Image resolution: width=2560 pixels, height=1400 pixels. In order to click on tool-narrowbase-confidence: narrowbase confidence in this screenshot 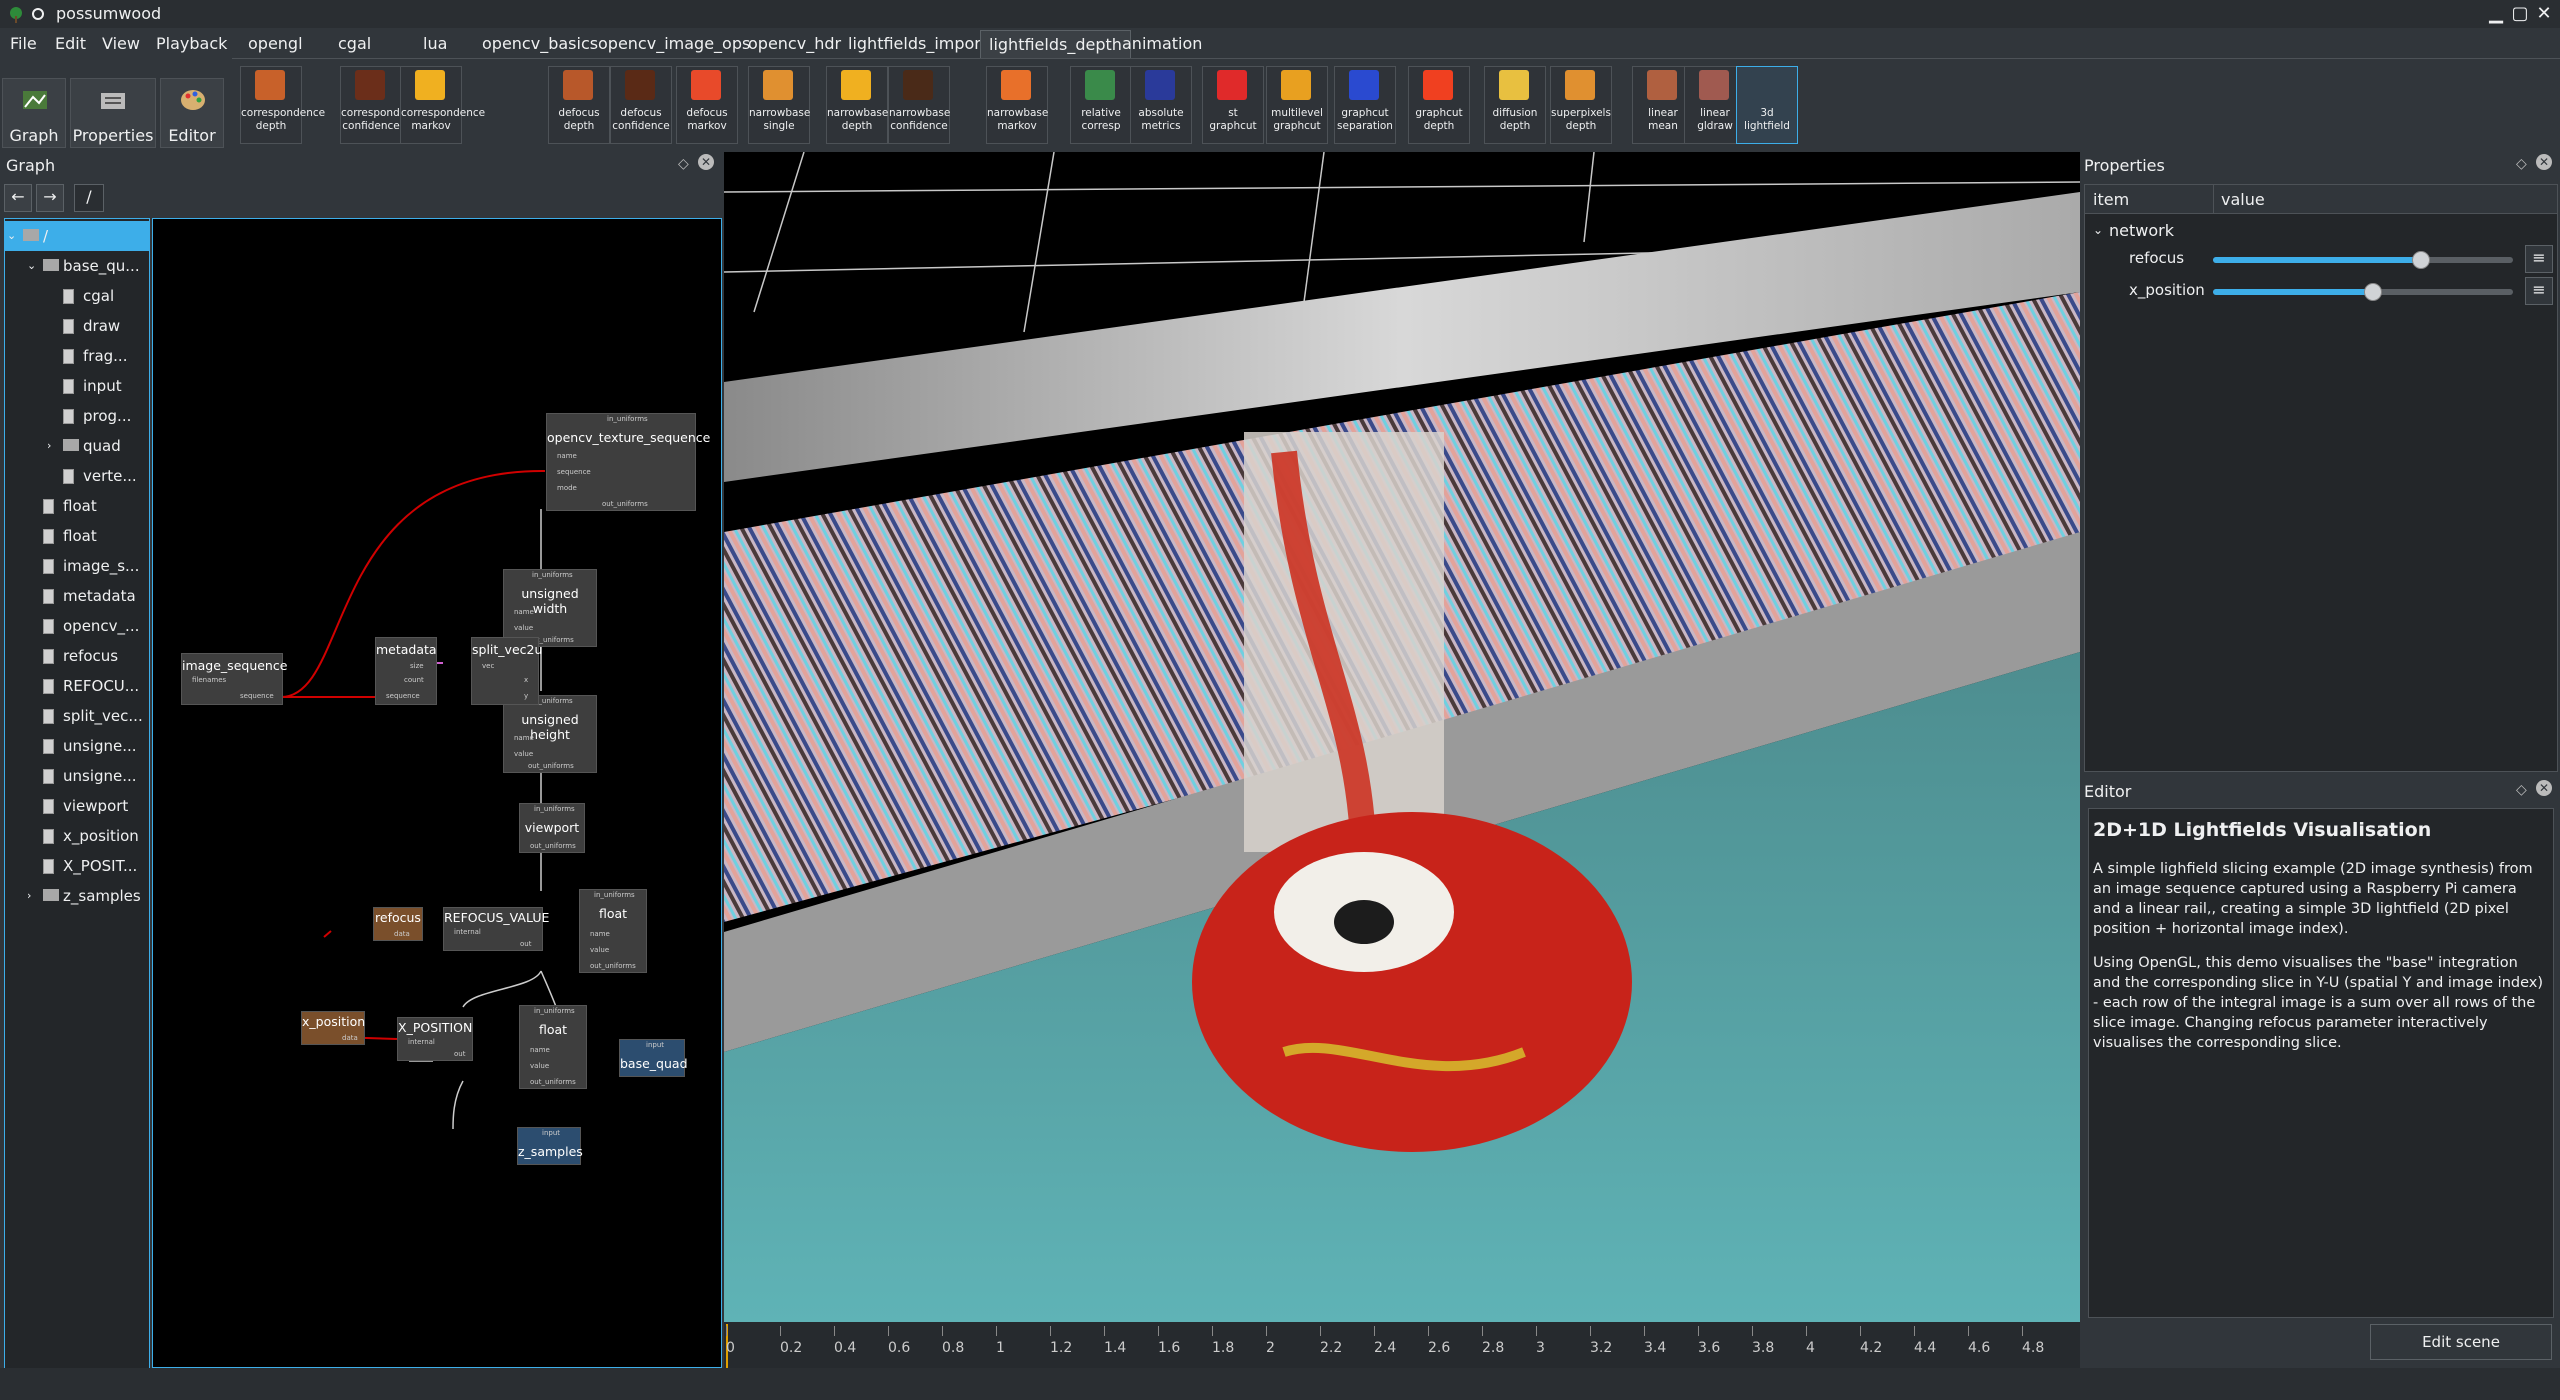, I will do `click(919, 105)`.